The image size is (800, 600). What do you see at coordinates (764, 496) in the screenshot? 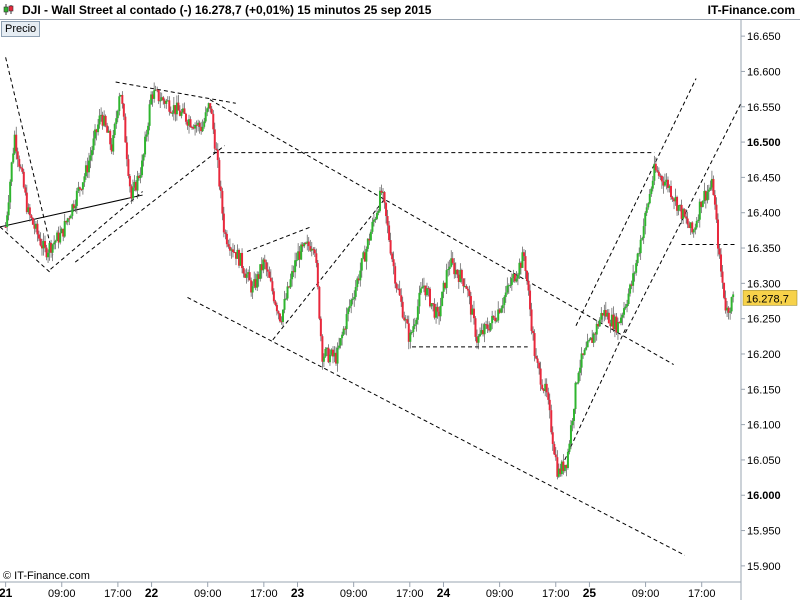
I see `y-tick-label: 16.000` at bounding box center [764, 496].